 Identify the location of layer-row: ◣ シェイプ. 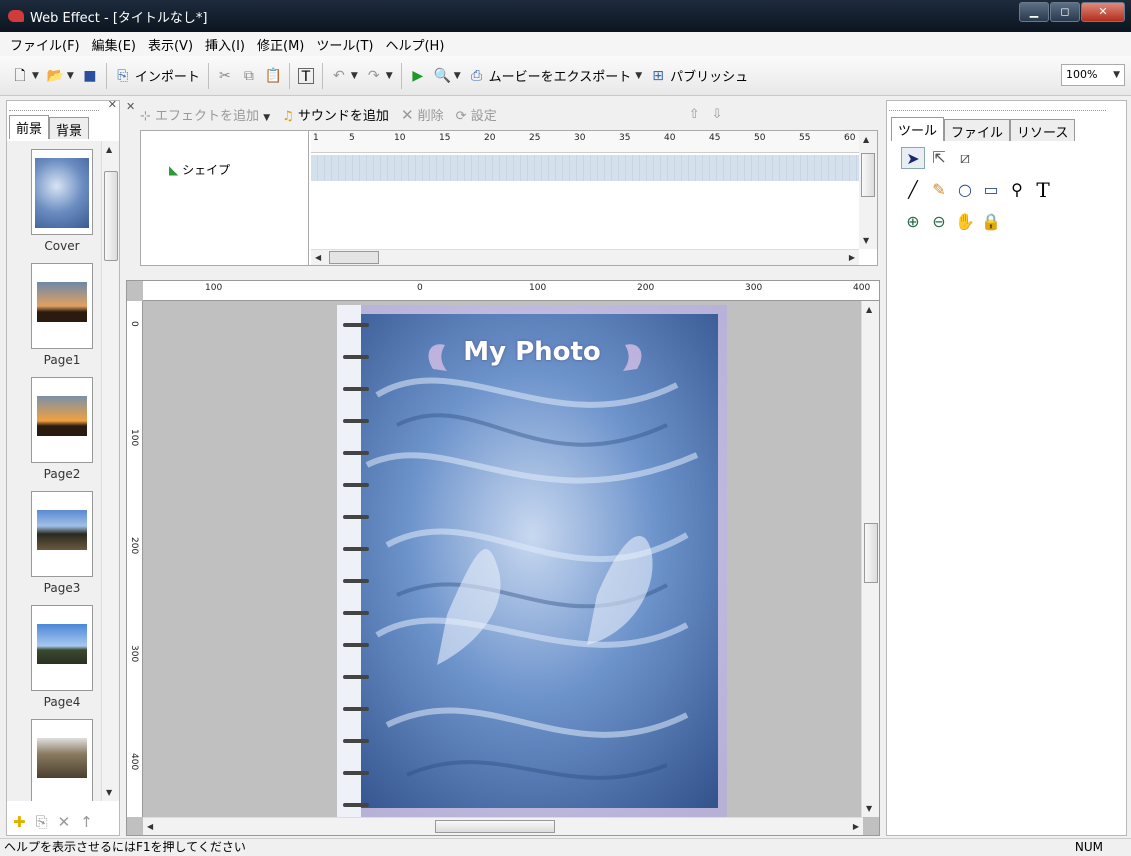
(199, 169).